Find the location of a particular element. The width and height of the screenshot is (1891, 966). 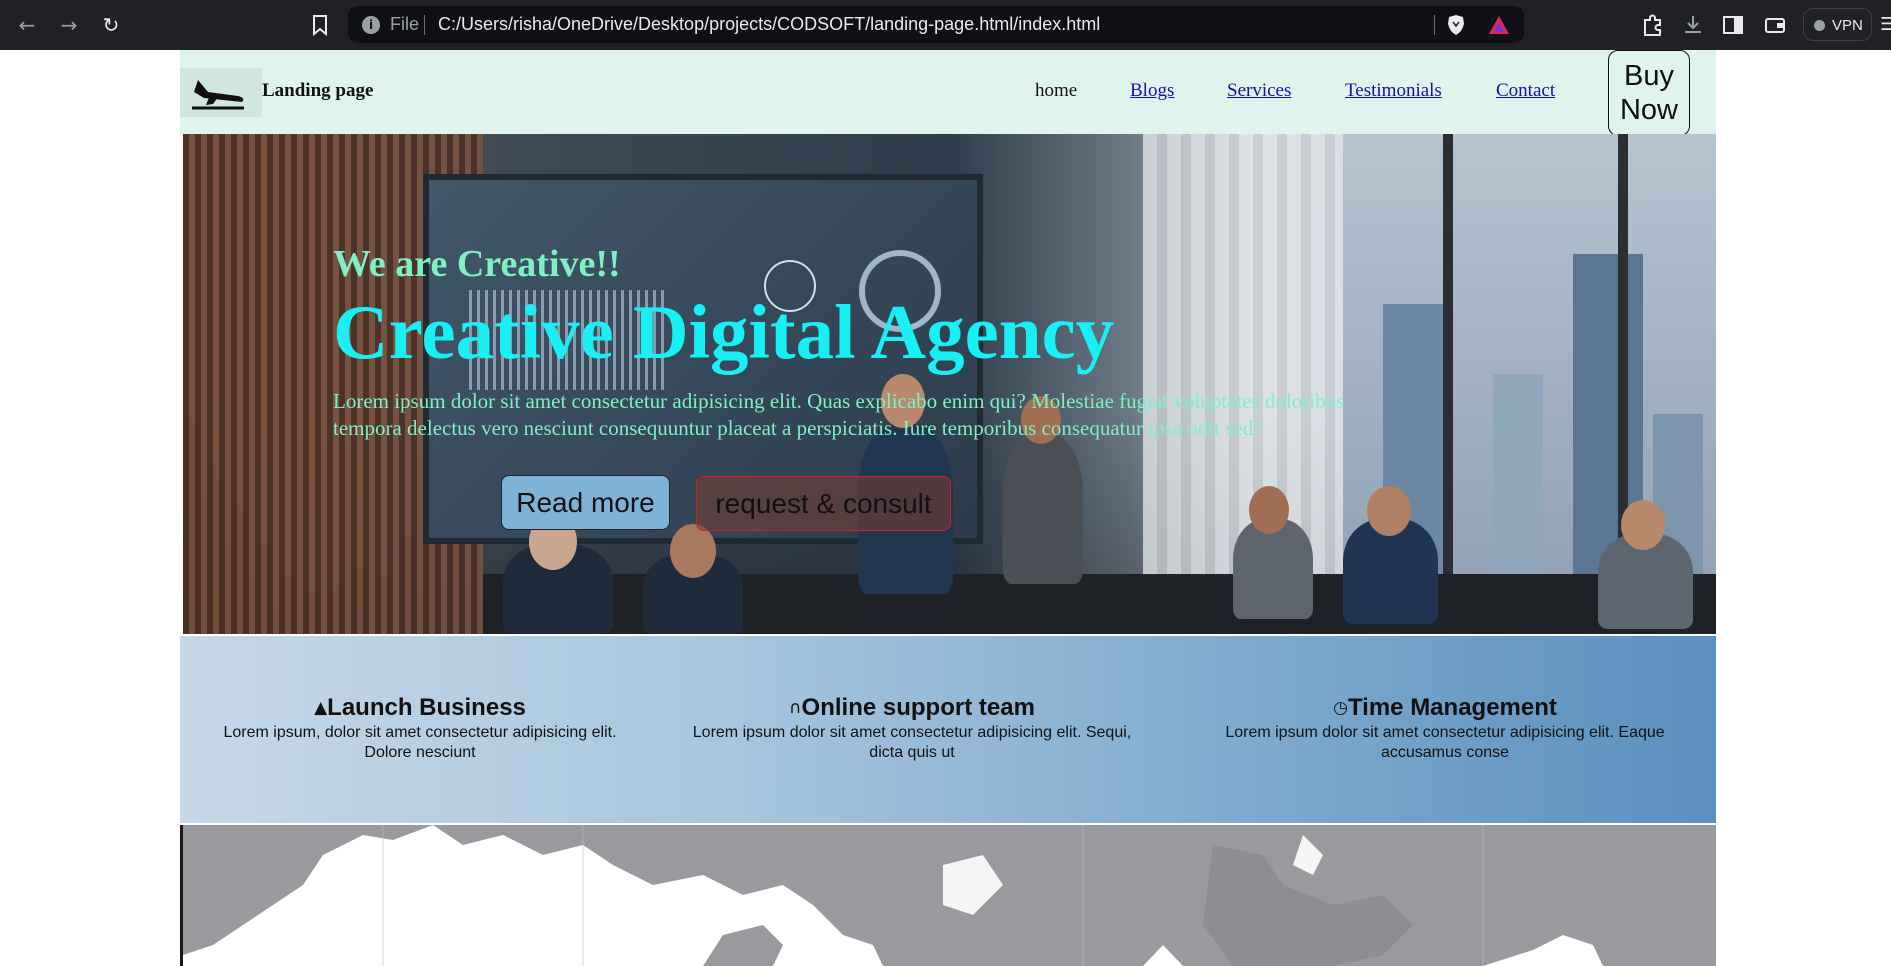

rocket-icon: ▲ is located at coordinates (321, 708).